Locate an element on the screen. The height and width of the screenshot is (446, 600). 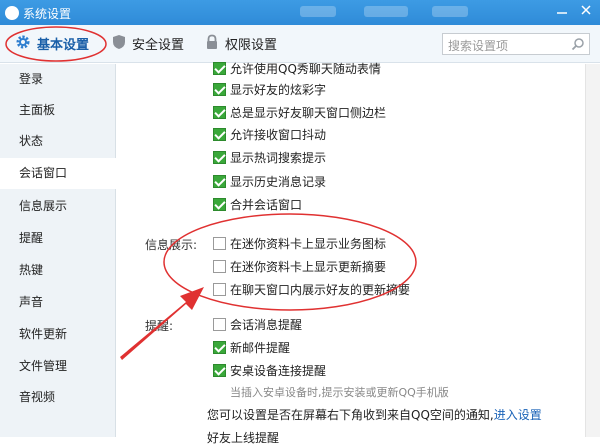
option-label: 允许接收窗口抖动 is located at coordinates (278, 135).